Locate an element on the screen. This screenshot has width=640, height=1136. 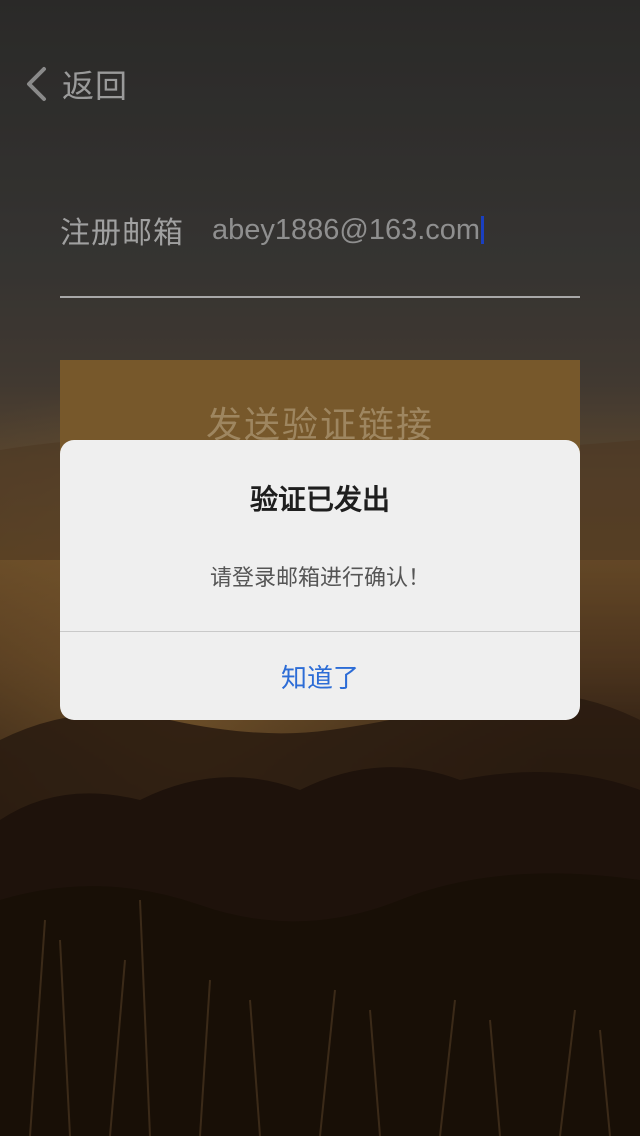
email-field: 注册邮箱 abey1886@163.com is located at coordinates (320, 230).